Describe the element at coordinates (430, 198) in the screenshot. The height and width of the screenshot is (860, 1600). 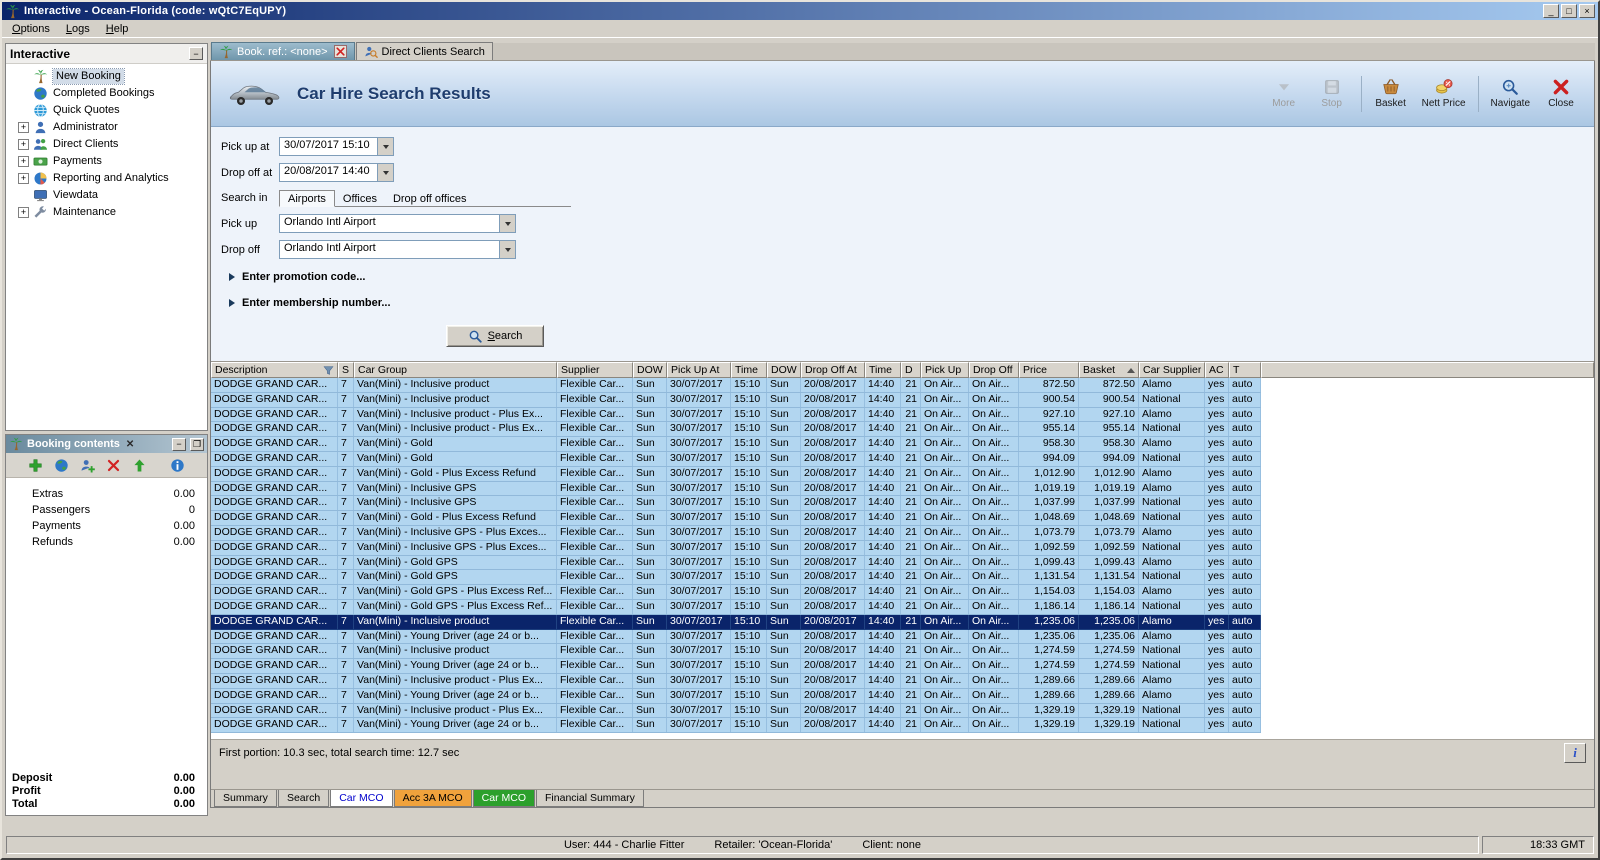
I see `search-in-tab-drop-off-offices: Drop off offices` at that location.